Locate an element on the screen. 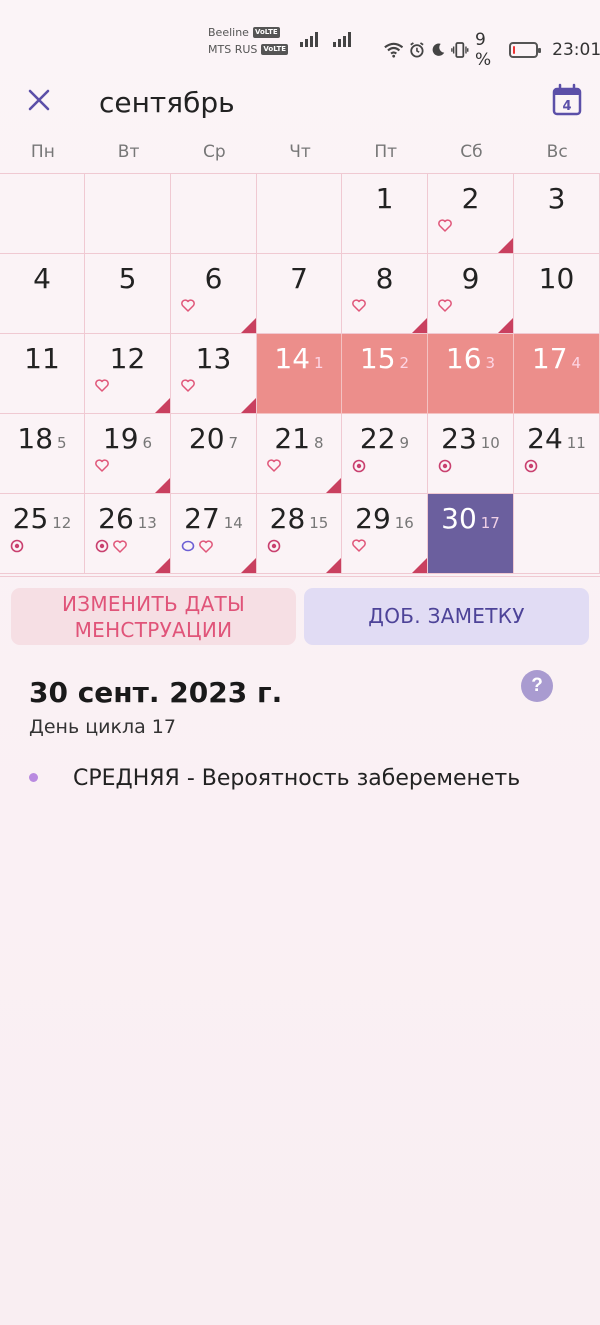 The width and height of the screenshot is (600, 1325). day-cell-19: 19 6 is located at coordinates (128, 454).